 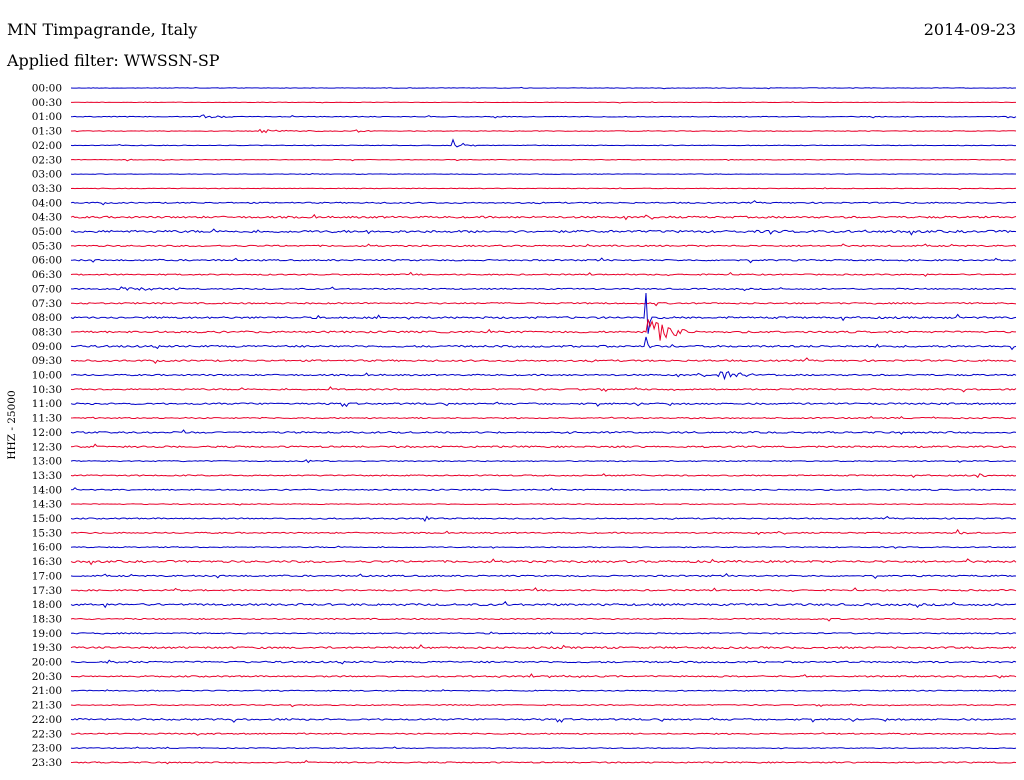 I want to click on row-time-label: 01:30, so click(x=47, y=132).